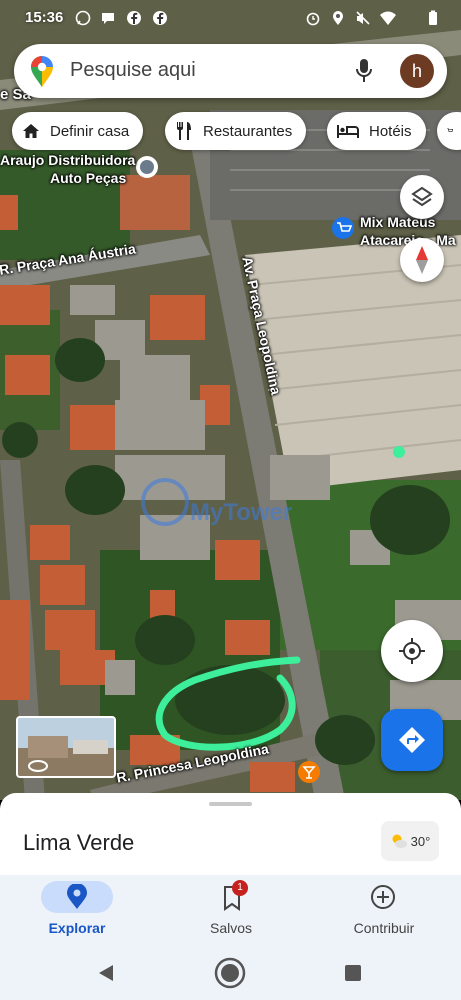  I want to click on system-navigation-bar, so click(230, 972).